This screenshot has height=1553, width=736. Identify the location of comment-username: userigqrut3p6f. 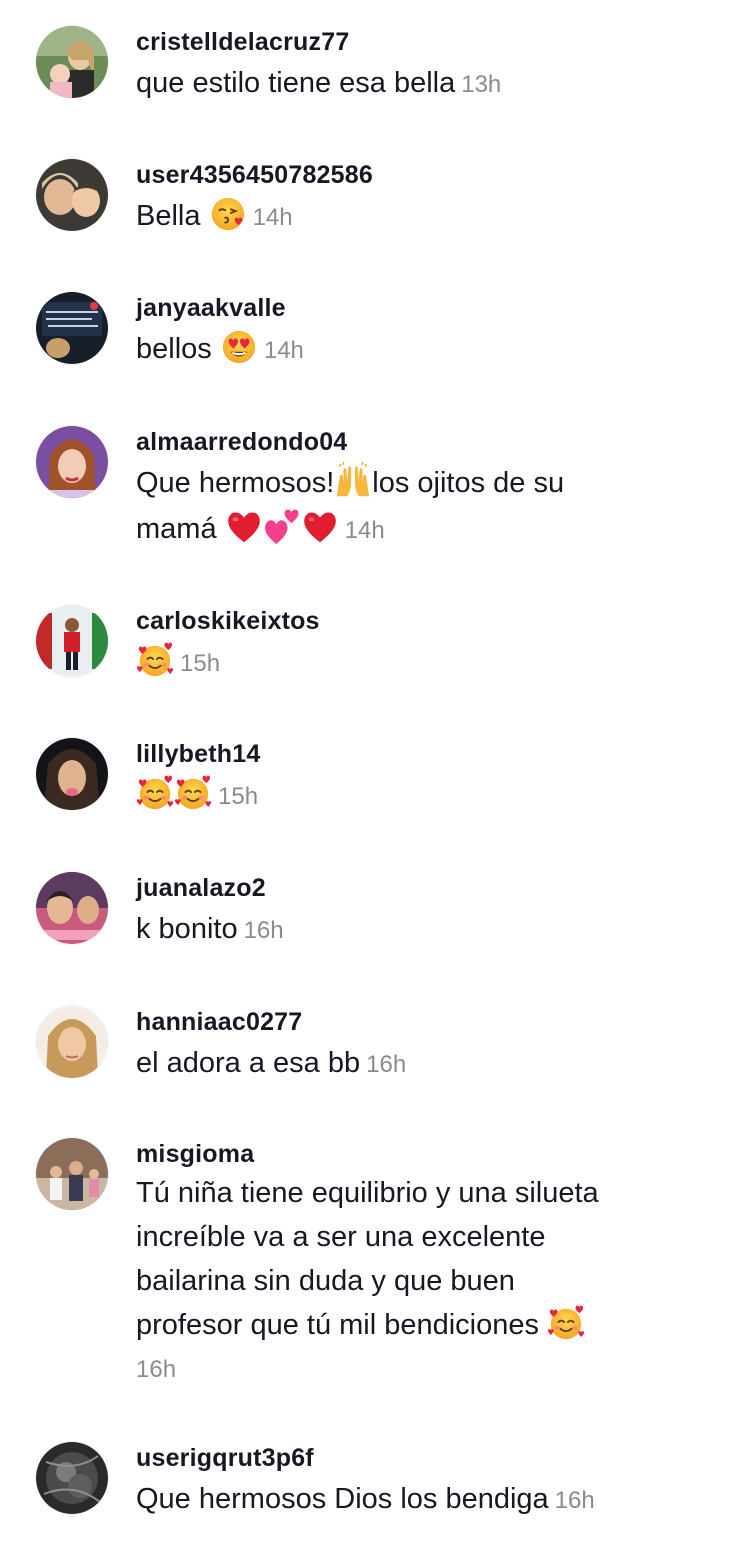
(416, 1458).